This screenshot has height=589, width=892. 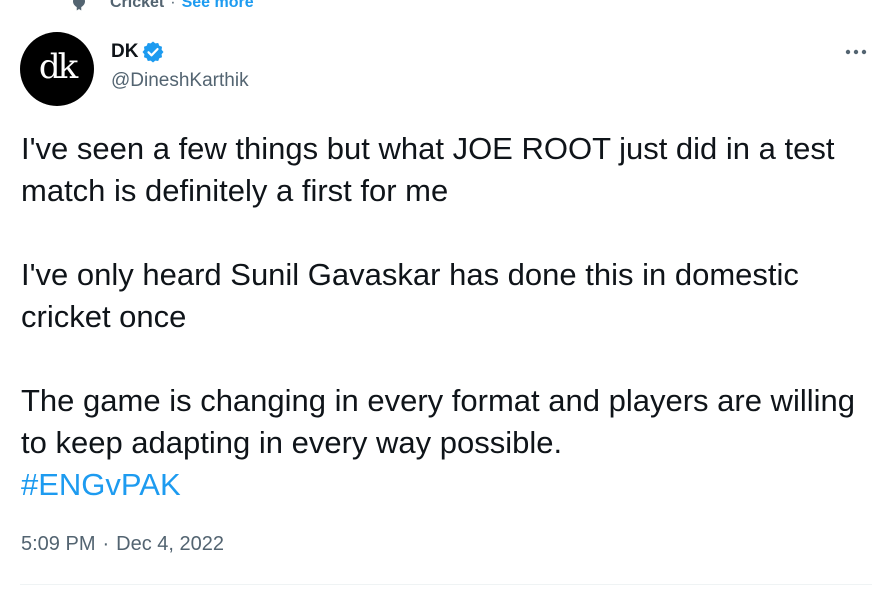 What do you see at coordinates (79, 6) in the screenshot?
I see `topic-icon` at bounding box center [79, 6].